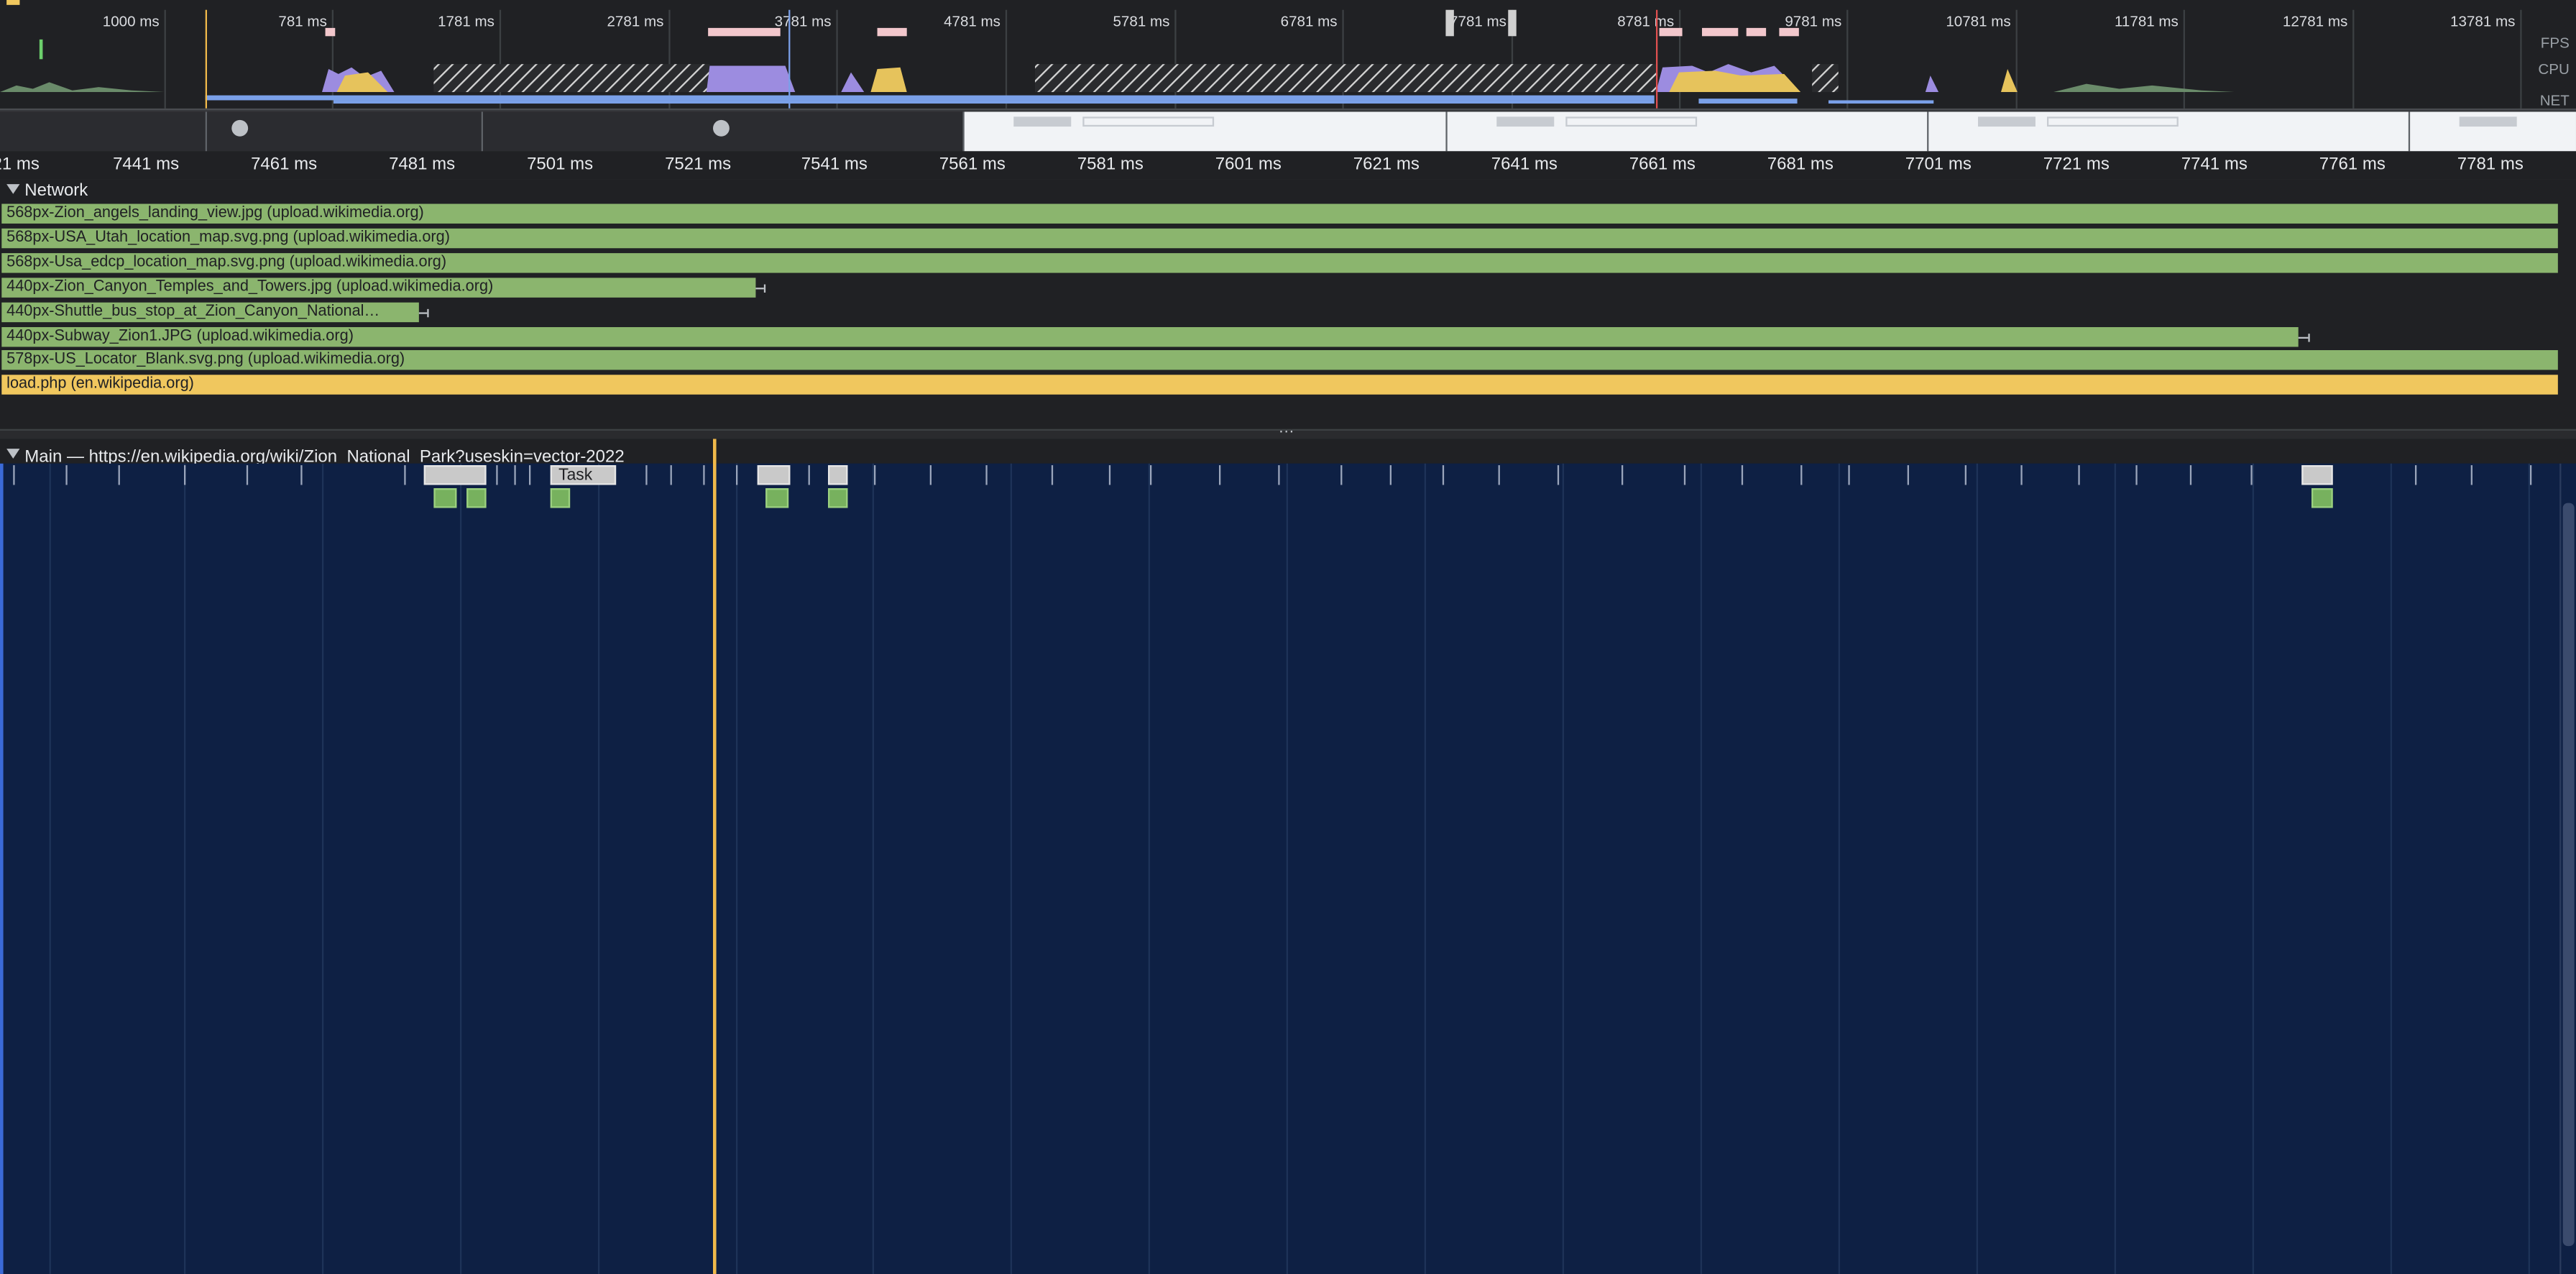 Image resolution: width=2576 pixels, height=1274 pixels. I want to click on net-lane-label: NET, so click(2554, 100).